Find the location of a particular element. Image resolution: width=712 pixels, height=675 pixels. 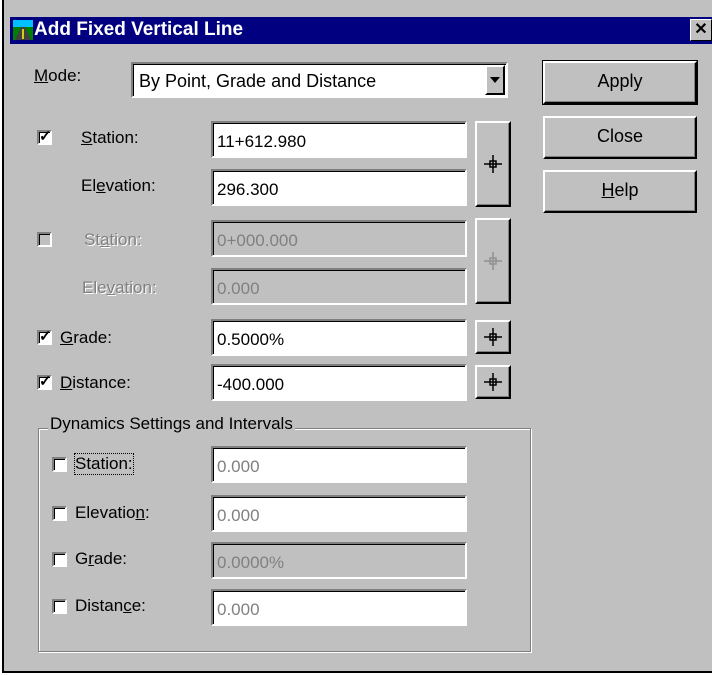

station1-checkbox: ✓ is located at coordinates (44, 136).